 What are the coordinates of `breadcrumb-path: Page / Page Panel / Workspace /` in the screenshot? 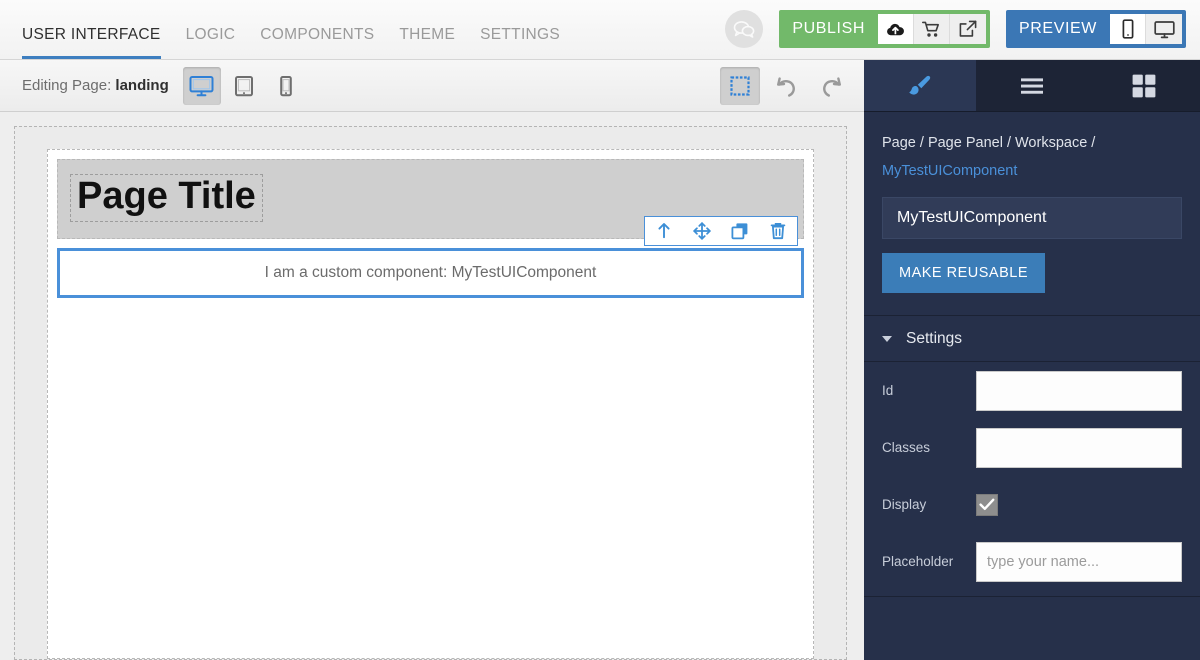 It's located at (989, 143).